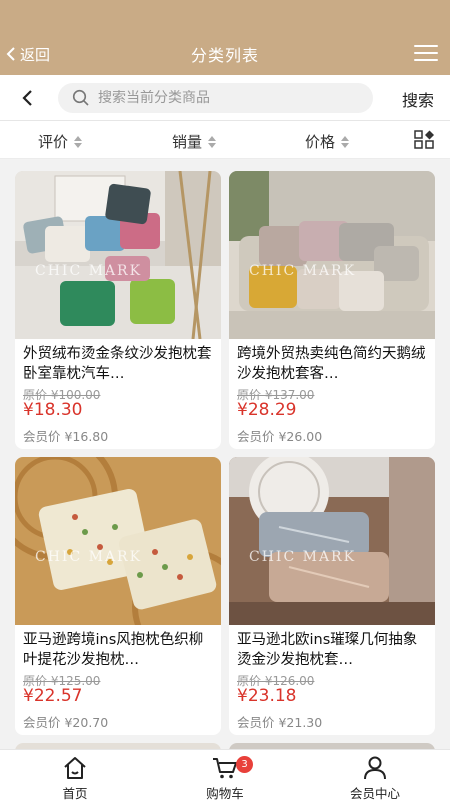 Image resolution: width=450 pixels, height=800 pixels. Describe the element at coordinates (187, 142) in the screenshot. I see `sort-label: 销量` at that location.